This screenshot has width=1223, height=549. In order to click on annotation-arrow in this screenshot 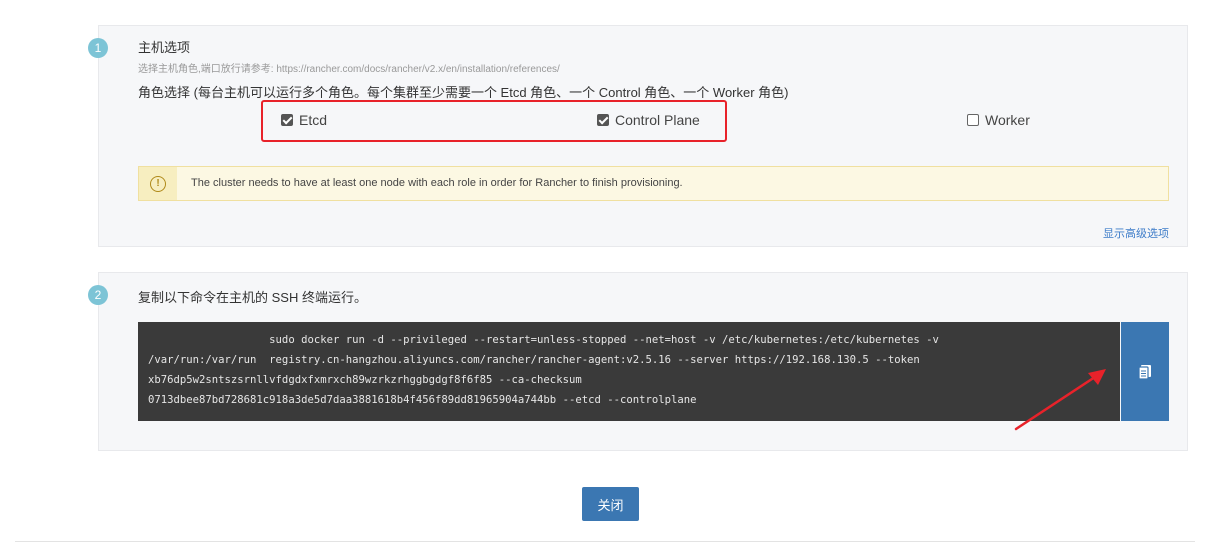, I will do `click(1060, 400)`.